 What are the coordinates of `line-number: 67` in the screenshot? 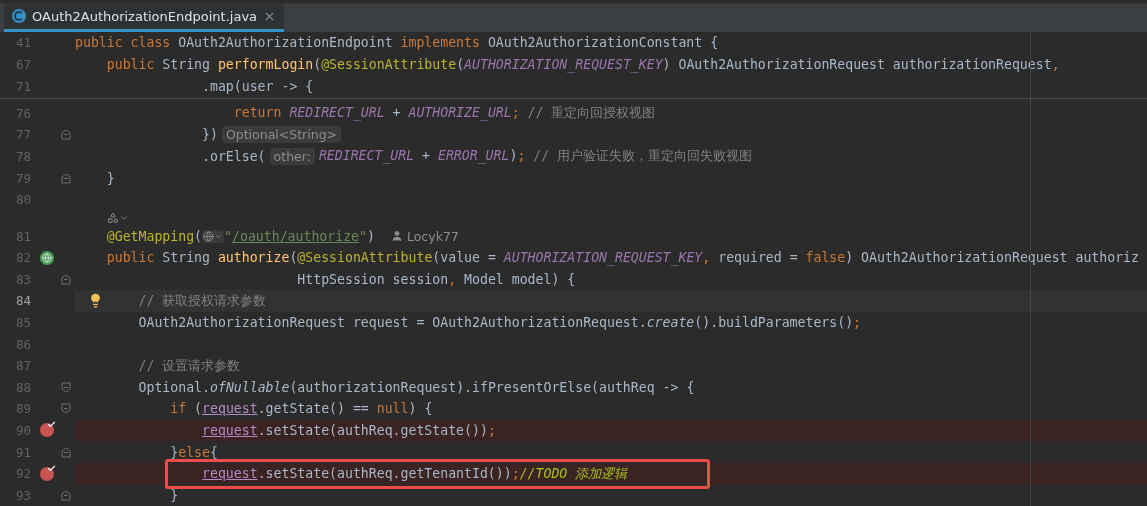 It's located at (22, 64).